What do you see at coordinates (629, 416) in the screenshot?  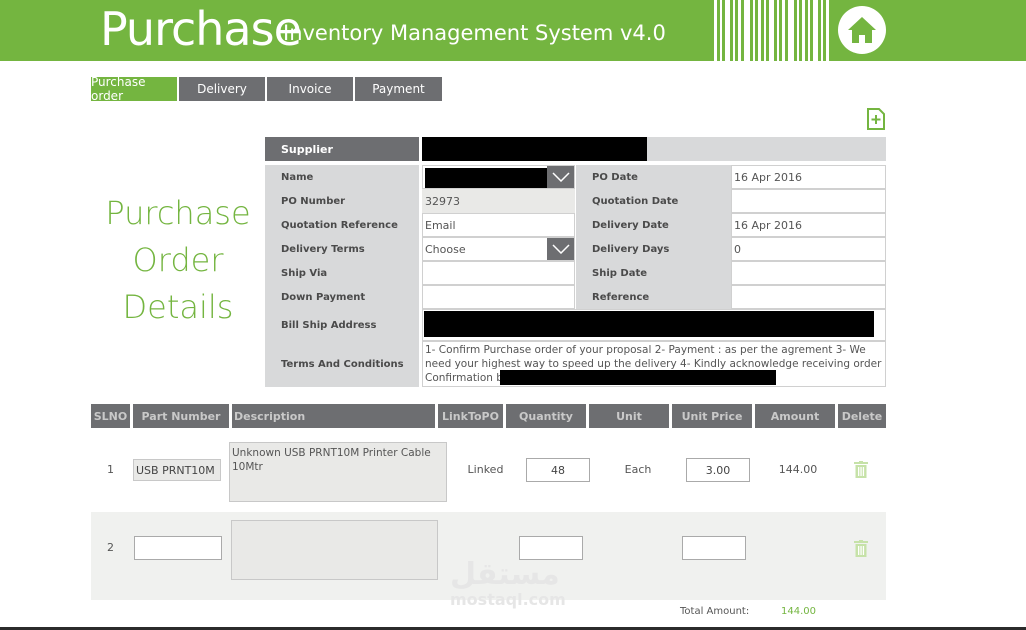 I see `column-header-unit: Unit` at bounding box center [629, 416].